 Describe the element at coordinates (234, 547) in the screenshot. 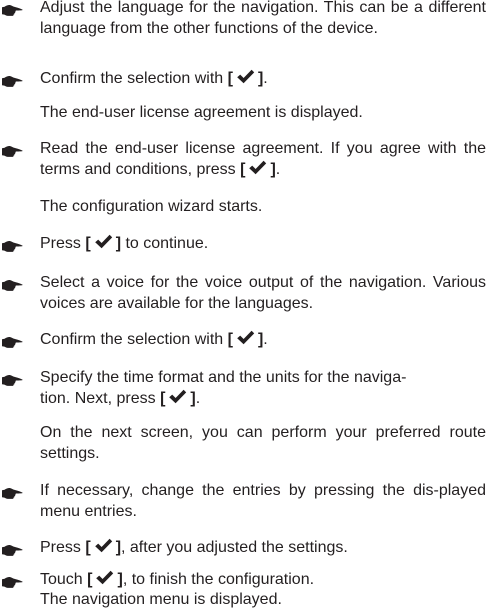

I see `step-text-end: , after you adjusted the settings.` at that location.